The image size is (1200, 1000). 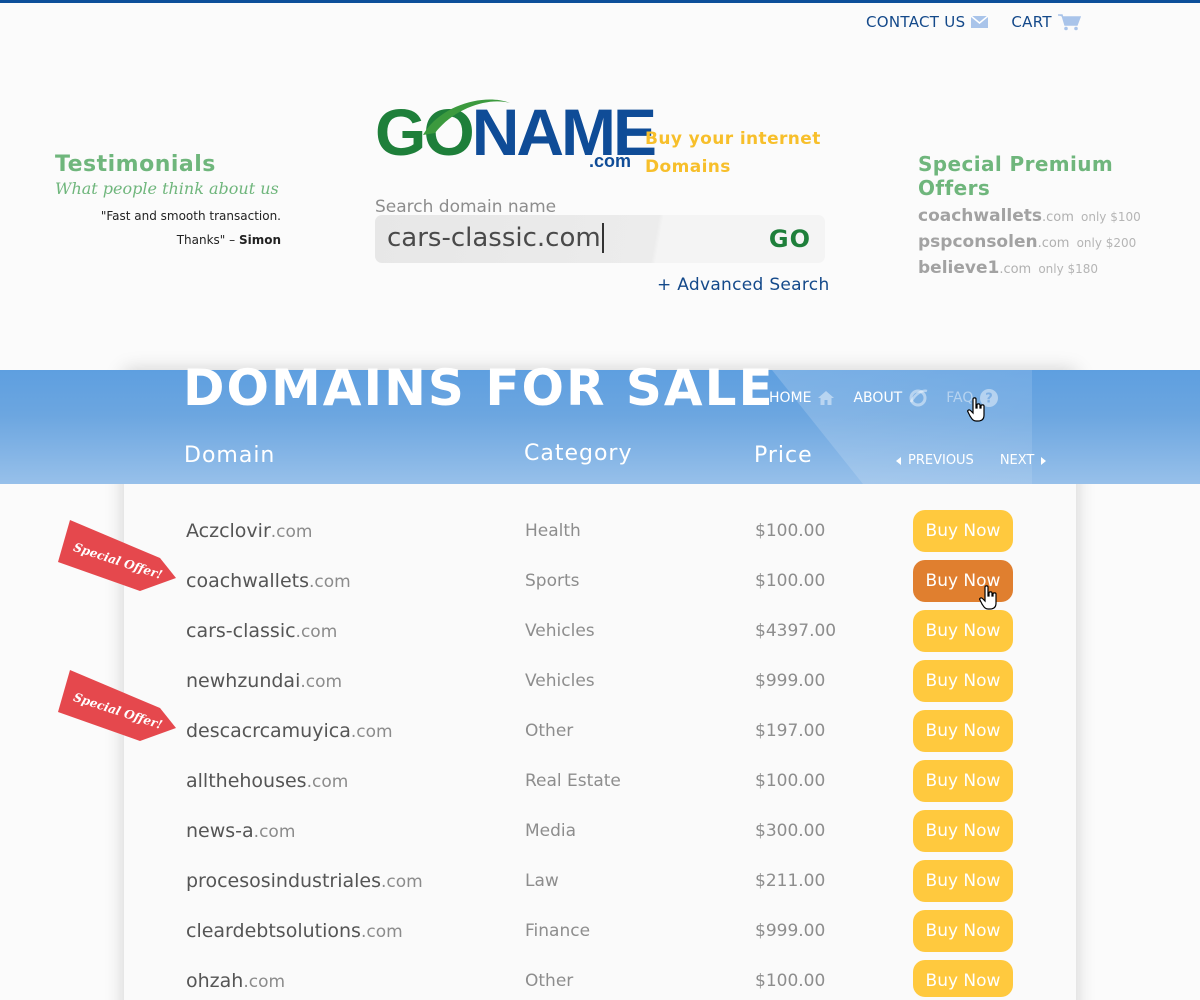 I want to click on column-header-domain: Domain, so click(x=229, y=455).